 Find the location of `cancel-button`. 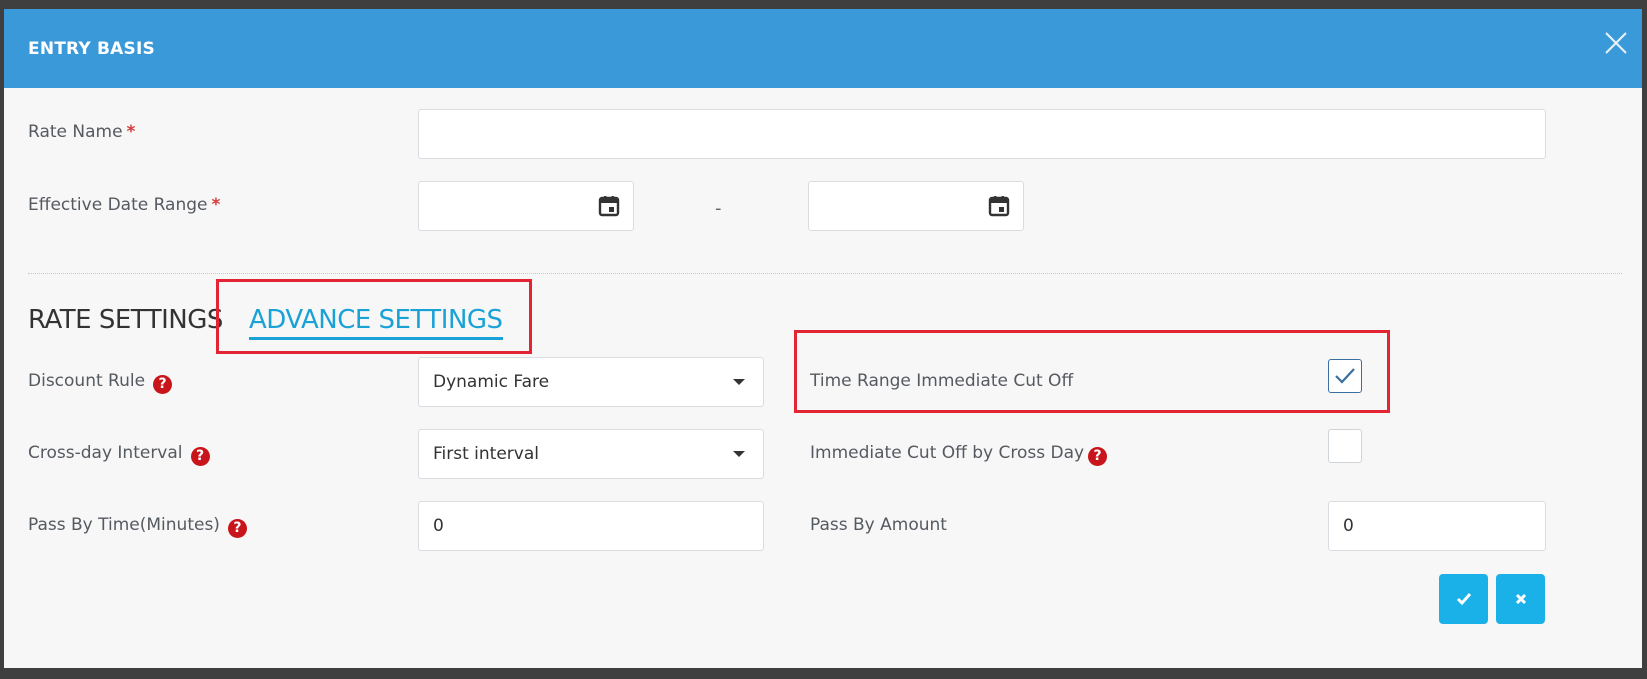

cancel-button is located at coordinates (1520, 599).